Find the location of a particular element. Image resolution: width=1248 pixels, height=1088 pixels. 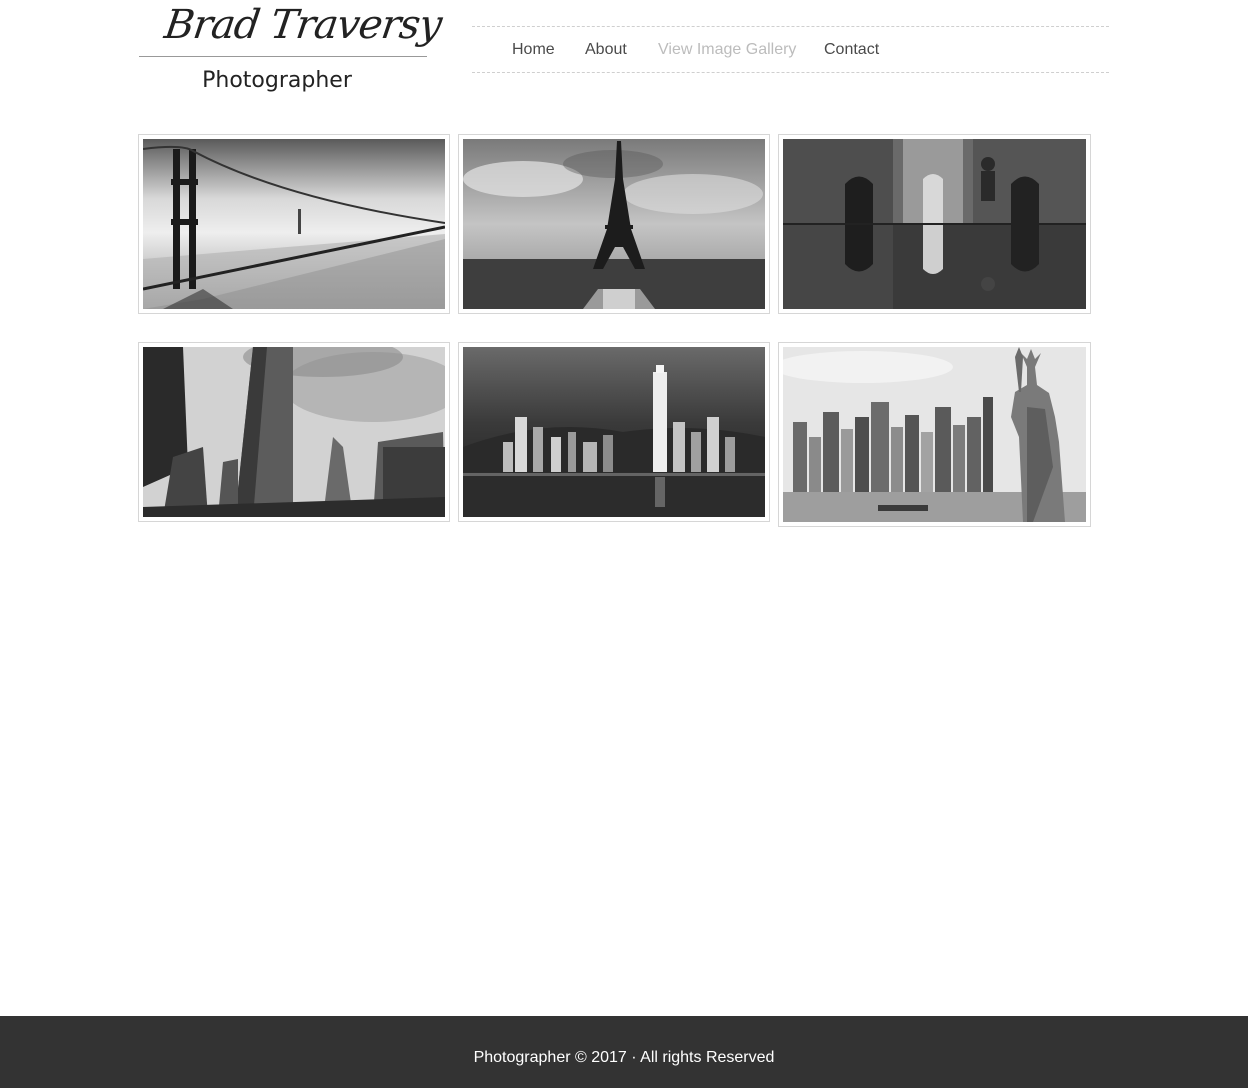

main-nav: Home About View Image Gallery Contact is located at coordinates (790, 49).